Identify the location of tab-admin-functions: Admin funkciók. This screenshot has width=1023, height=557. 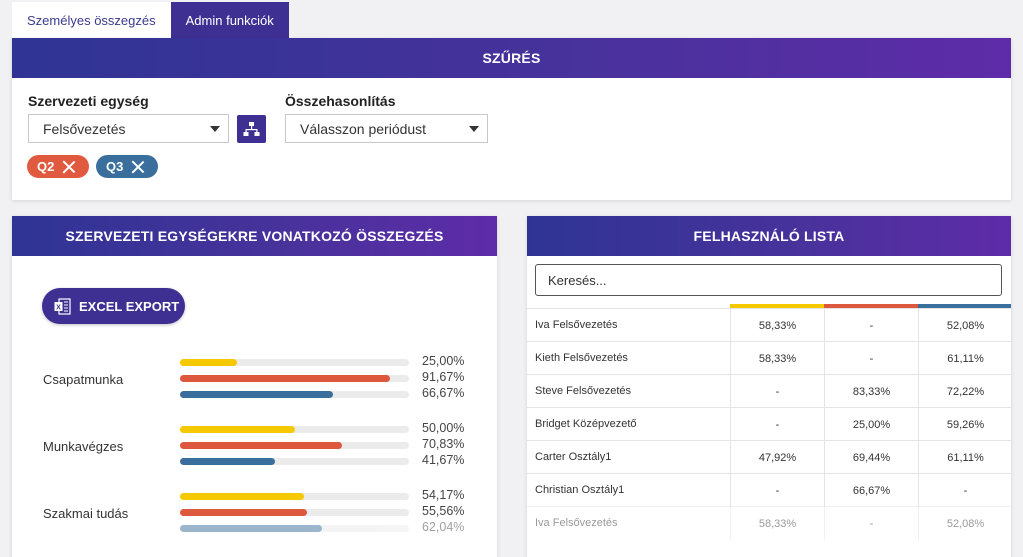
(229, 20).